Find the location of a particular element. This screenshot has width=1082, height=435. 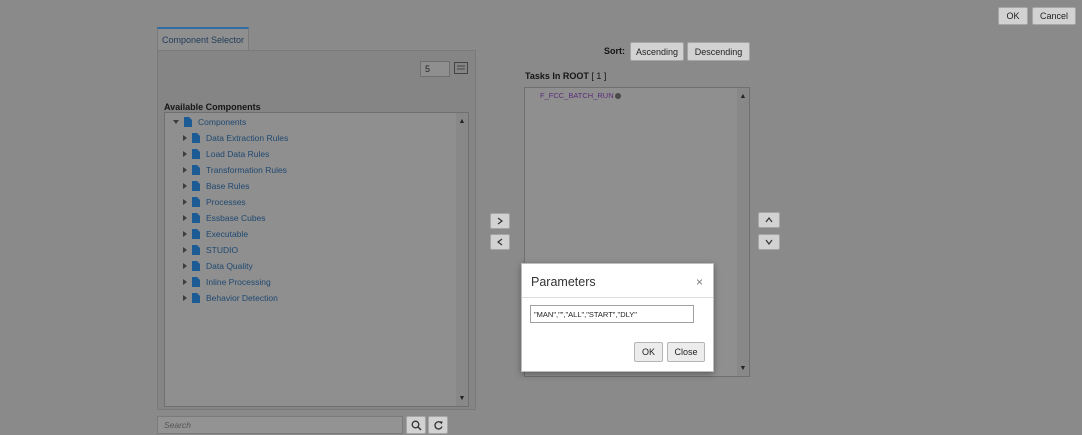

tasks-scrollbar: ▲ ▼ is located at coordinates (743, 232).